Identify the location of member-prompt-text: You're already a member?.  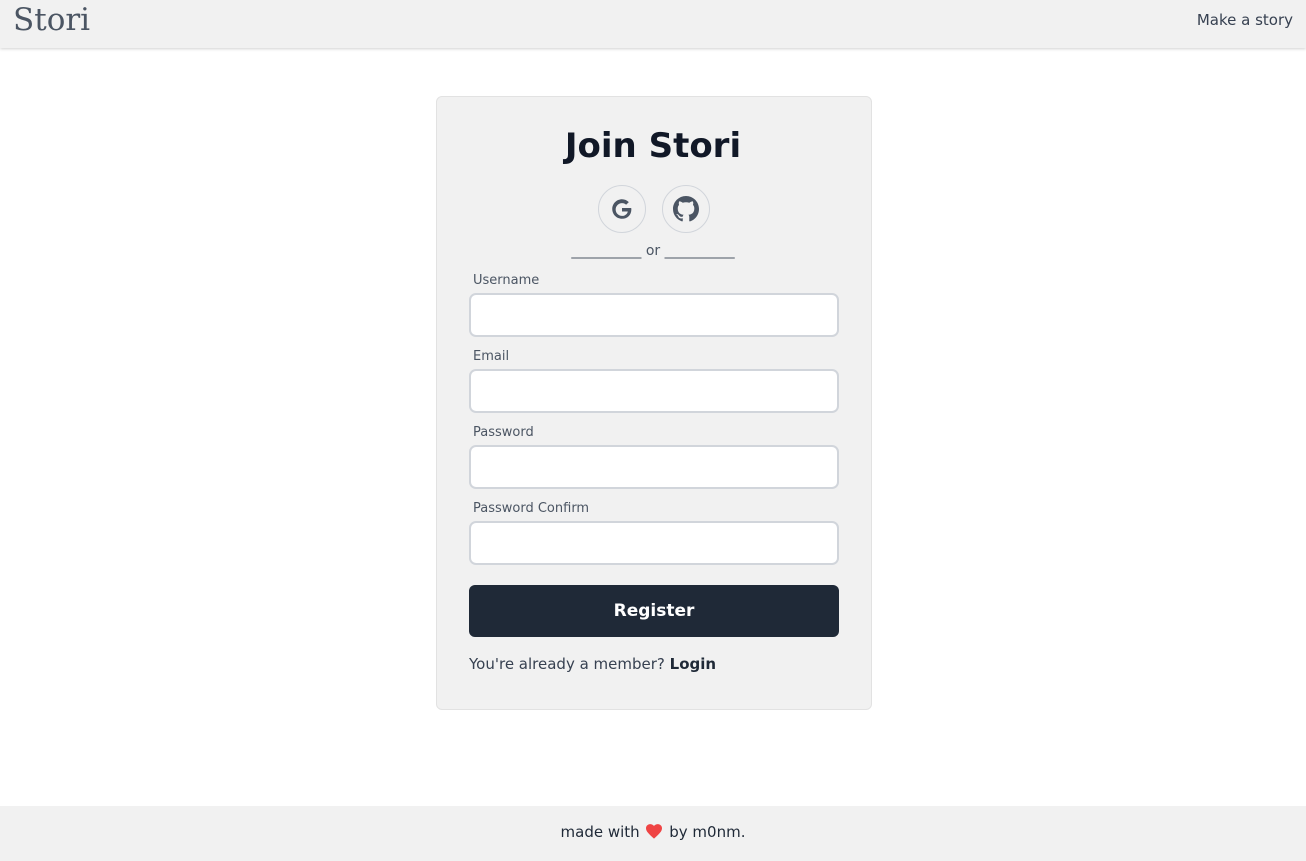
(567, 664).